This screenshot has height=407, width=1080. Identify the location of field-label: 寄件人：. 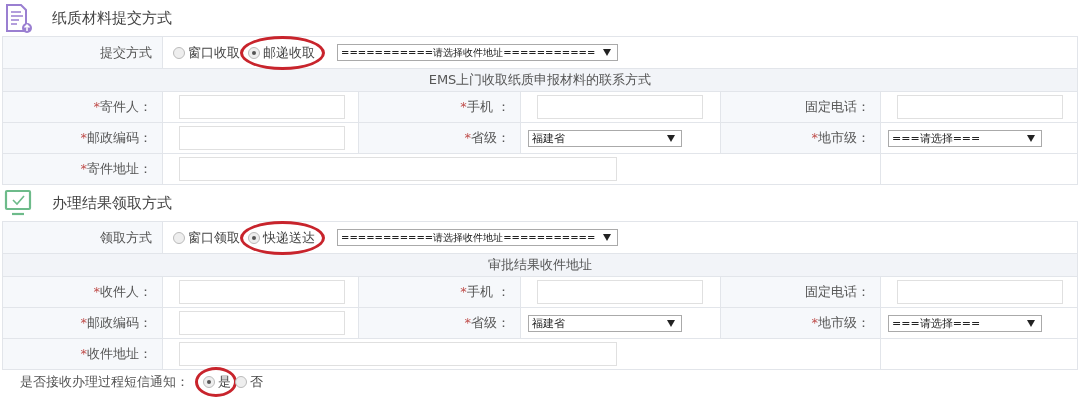
(126, 106).